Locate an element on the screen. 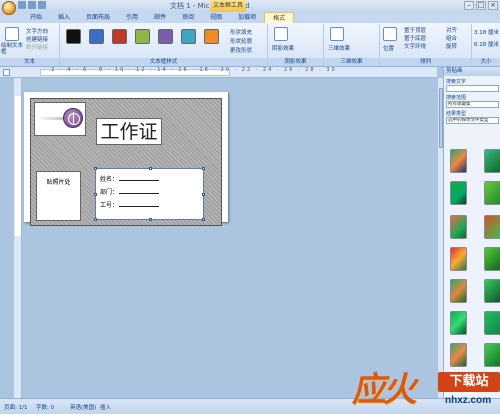 This screenshot has width=500, height=414. change-shape-button: 更改形状 is located at coordinates (241, 50).